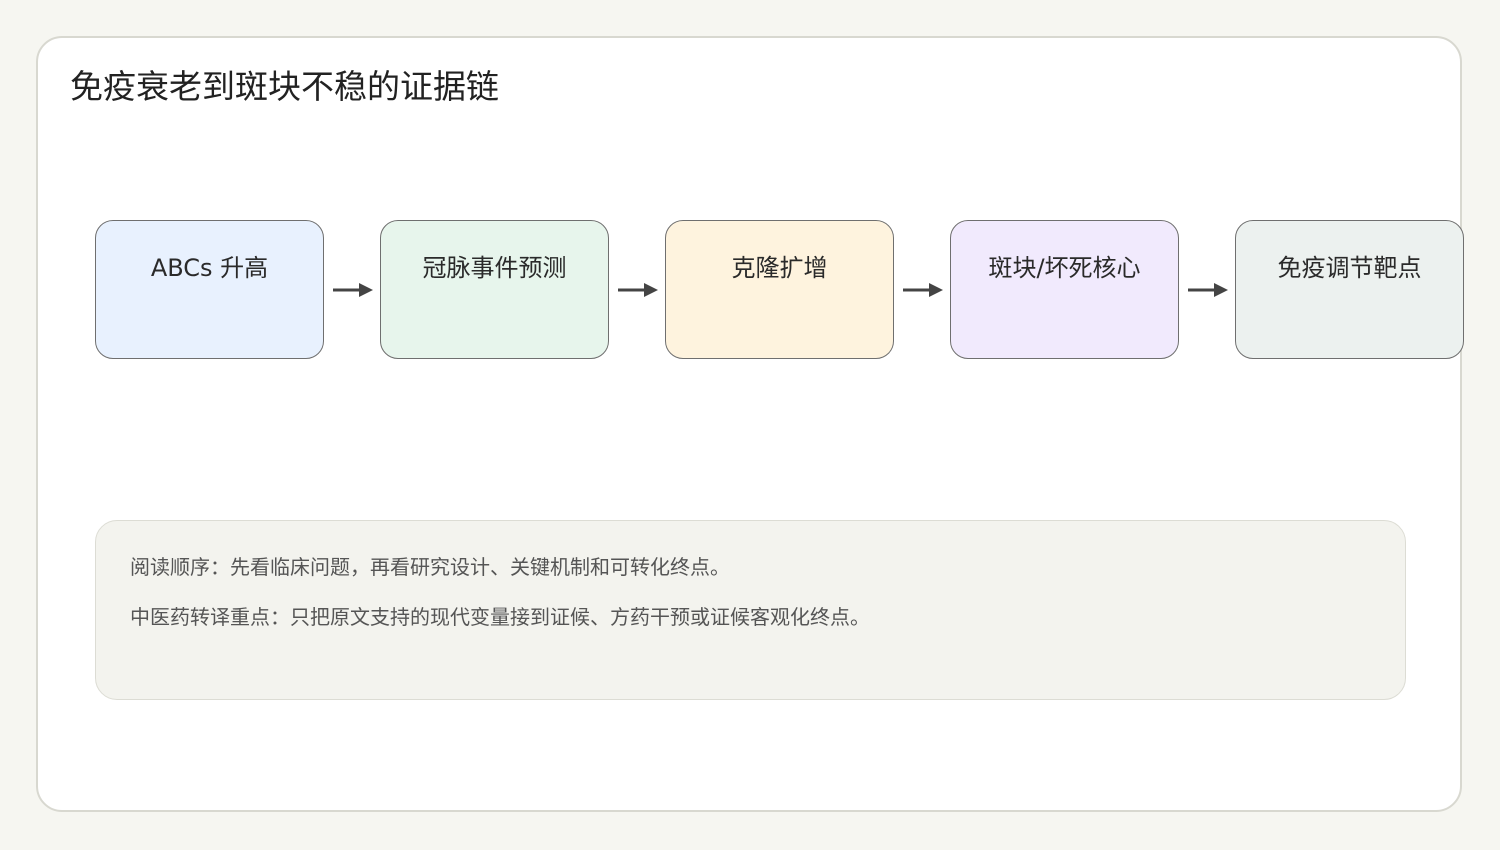  I want to click on step-label: 免疫调节靶点, so click(1349, 268).